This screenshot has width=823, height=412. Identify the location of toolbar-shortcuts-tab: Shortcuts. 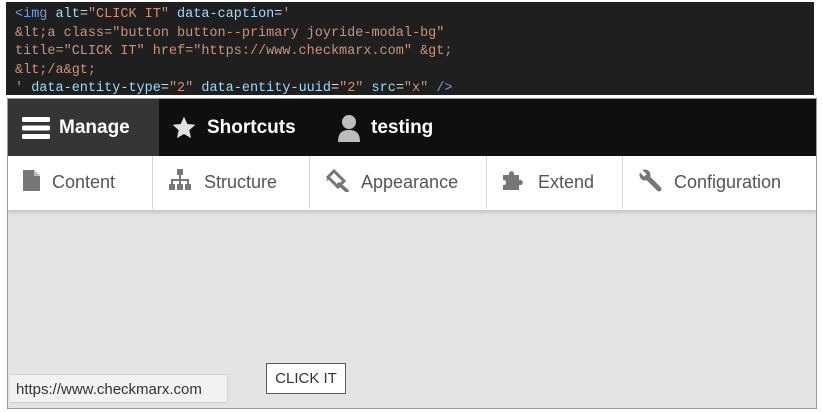
(242, 127).